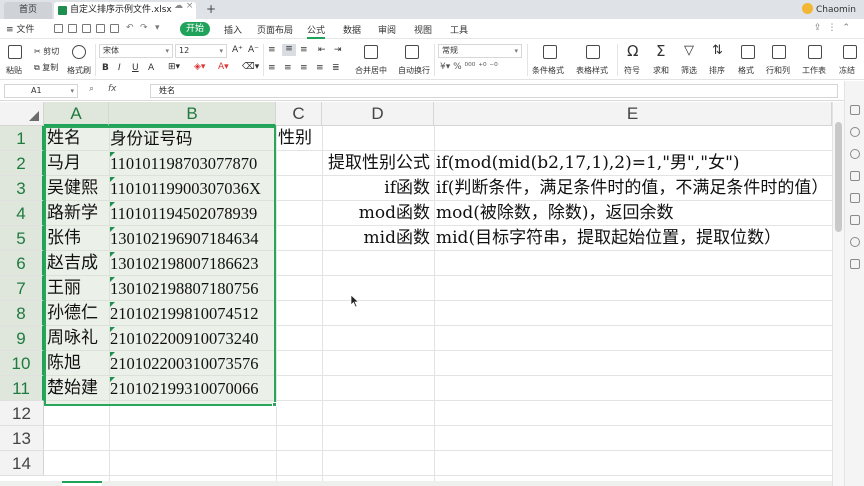  I want to click on menu-insert: 插入, so click(233, 29).